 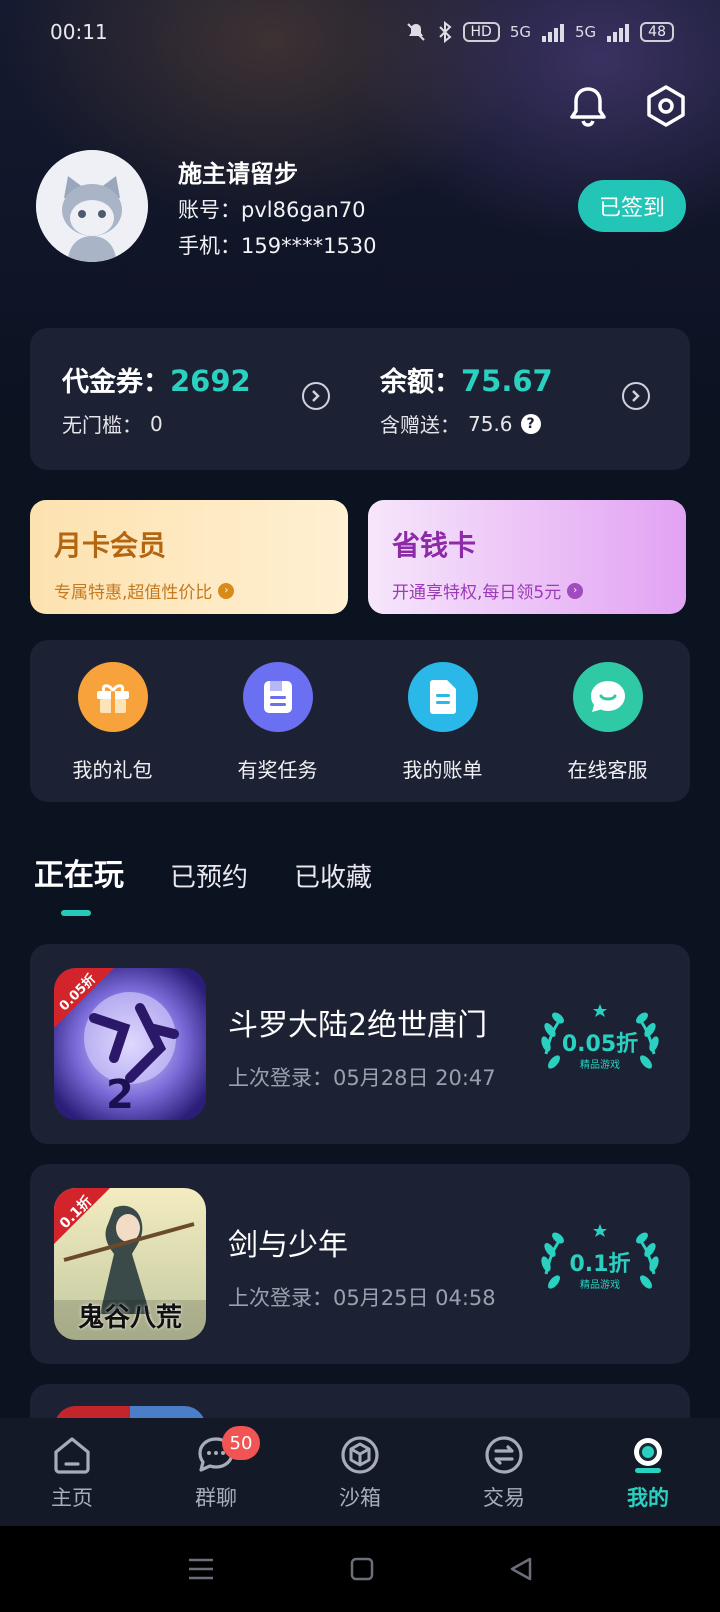 What do you see at coordinates (434, 545) in the screenshot?
I see `saver-card-title: 省钱卡` at bounding box center [434, 545].